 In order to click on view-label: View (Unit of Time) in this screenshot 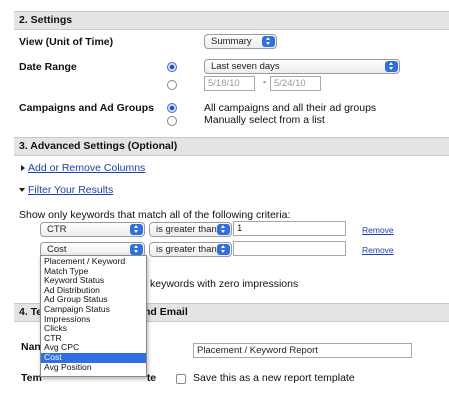, I will do `click(66, 42)`.